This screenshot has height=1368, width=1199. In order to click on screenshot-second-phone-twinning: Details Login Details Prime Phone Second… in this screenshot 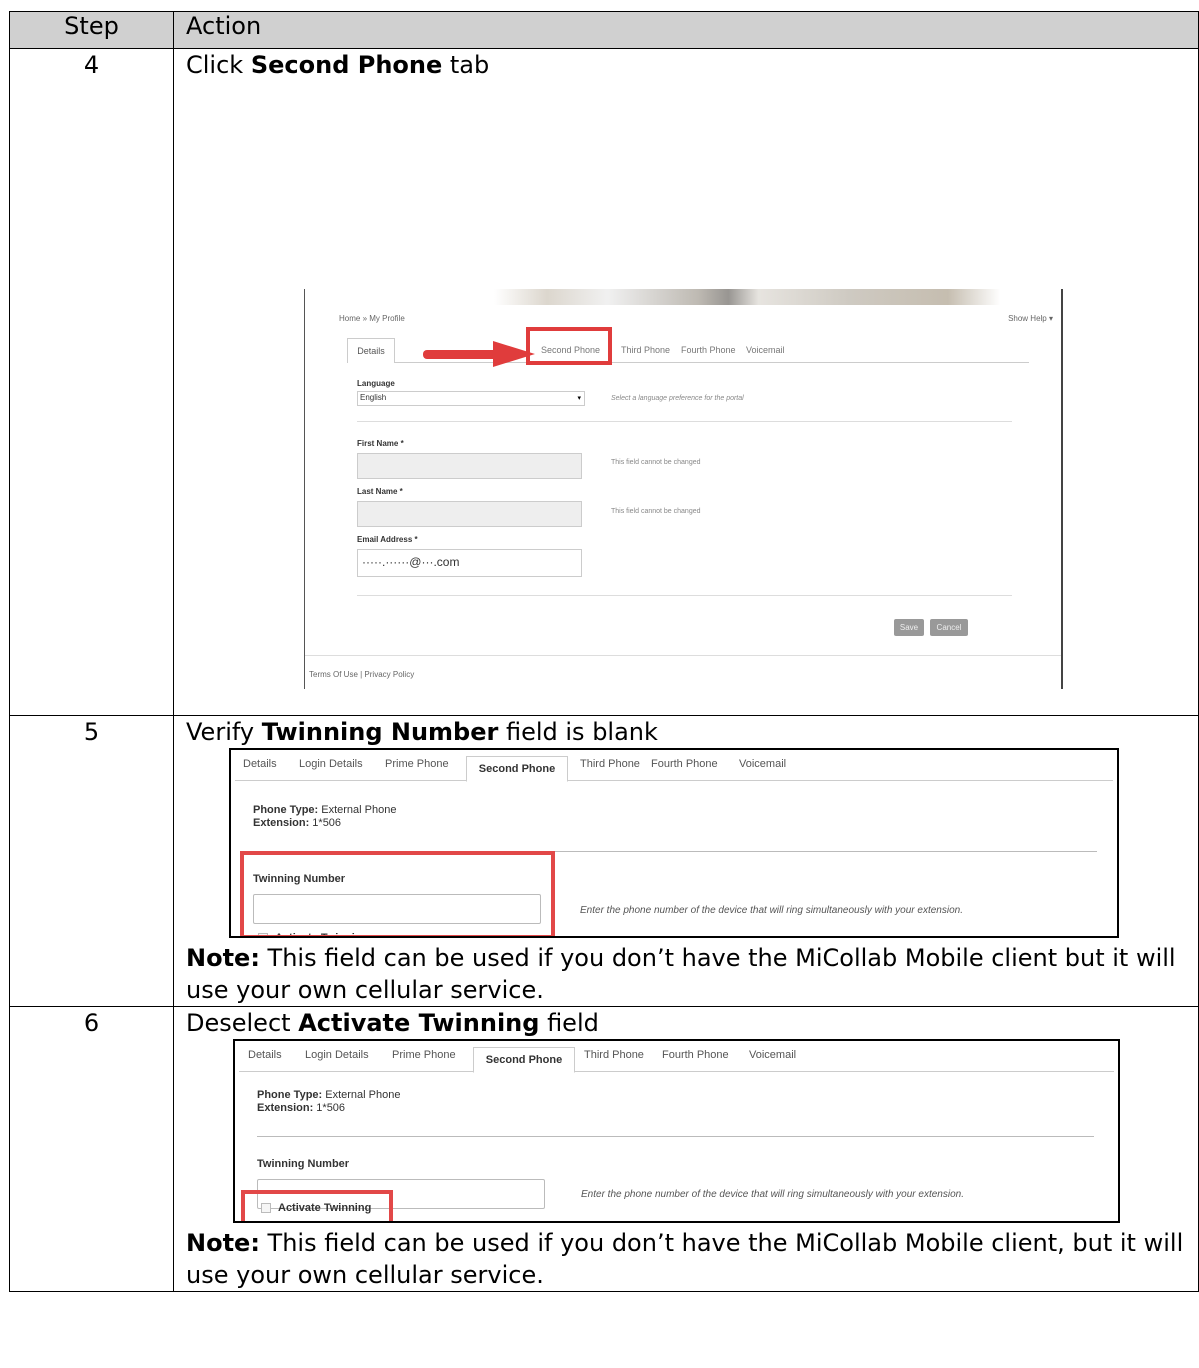, I will do `click(674, 843)`.